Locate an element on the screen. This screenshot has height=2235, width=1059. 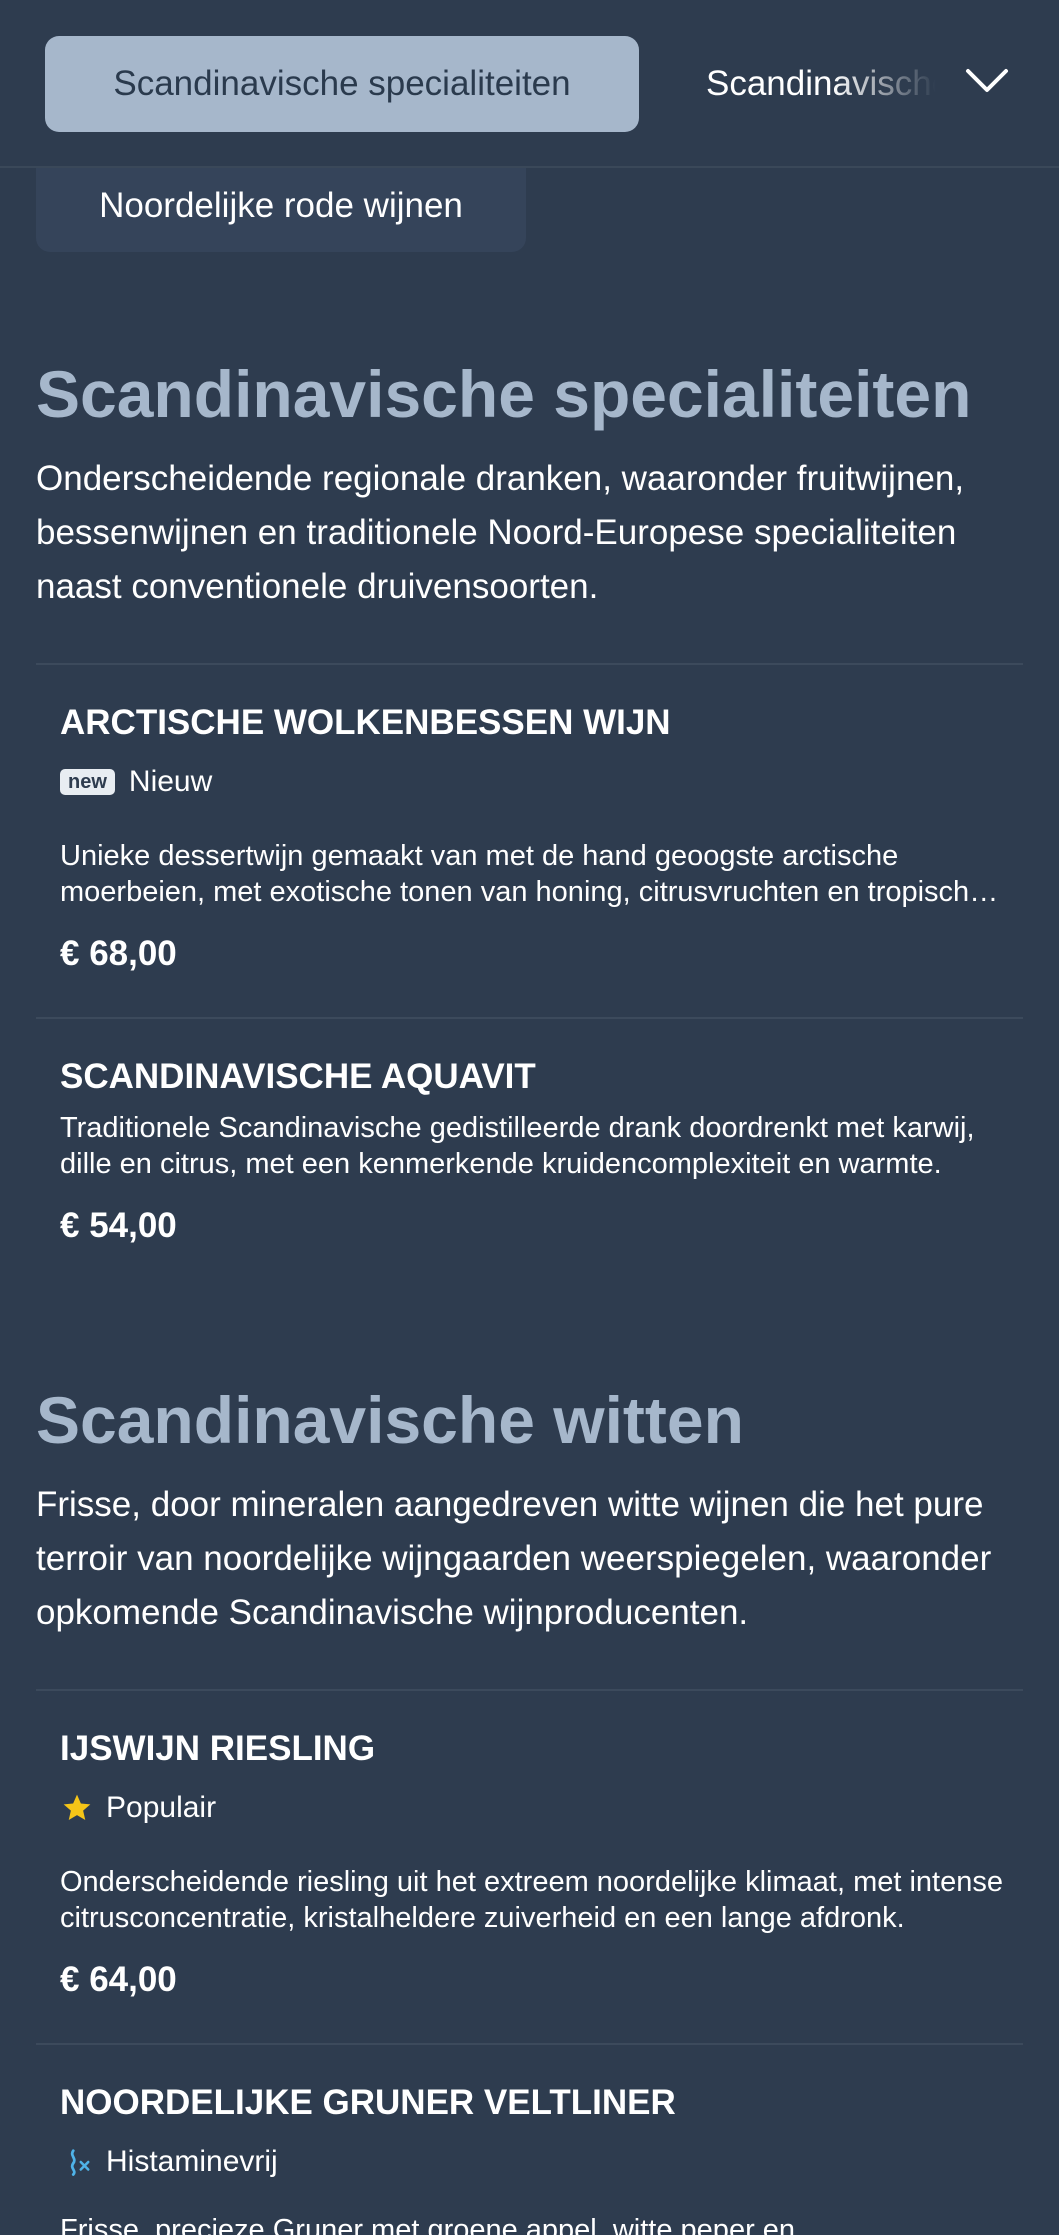
category-tab-next: Scandinavische witten is located at coordinates (821, 84).